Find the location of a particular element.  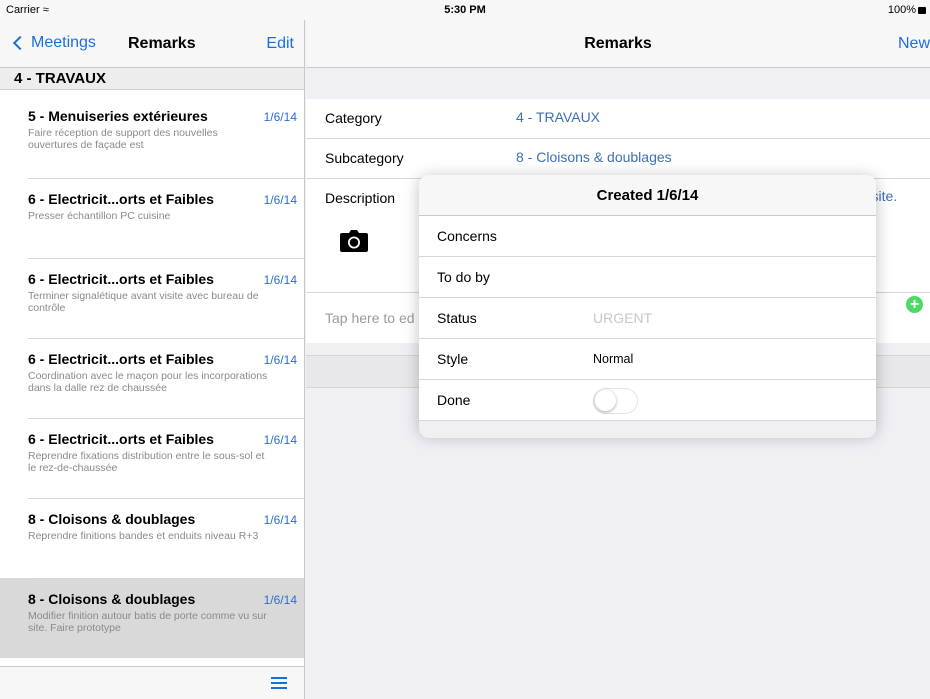

master-nav-bar: Meetings Remarks Edit is located at coordinates (152, 44).